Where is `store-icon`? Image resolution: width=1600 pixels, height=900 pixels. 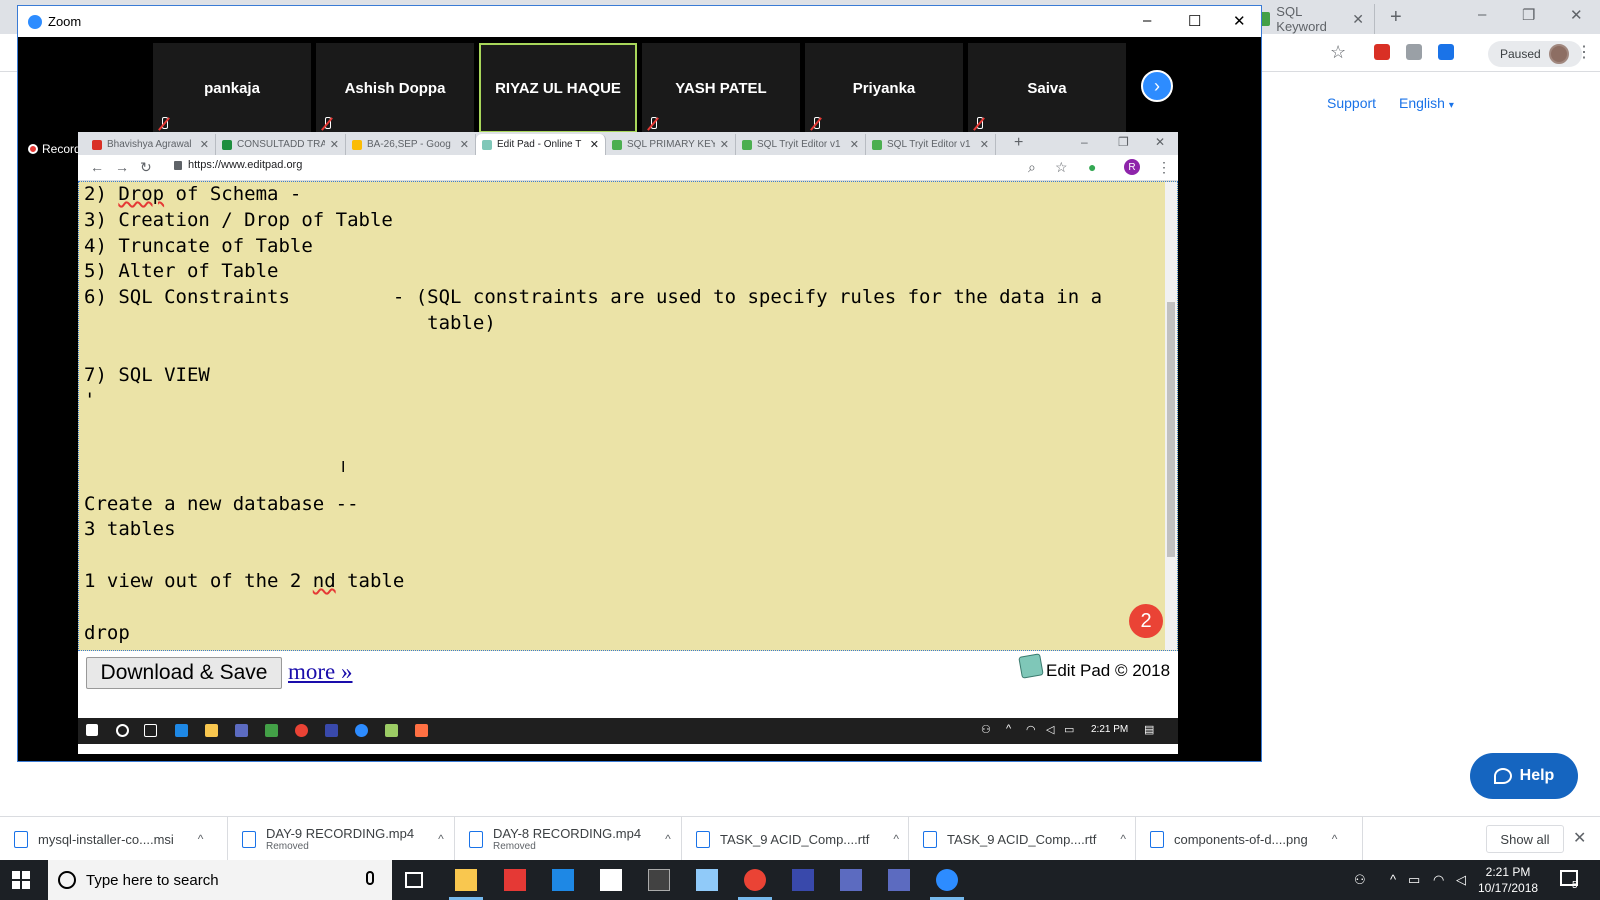 store-icon is located at coordinates (515, 880).